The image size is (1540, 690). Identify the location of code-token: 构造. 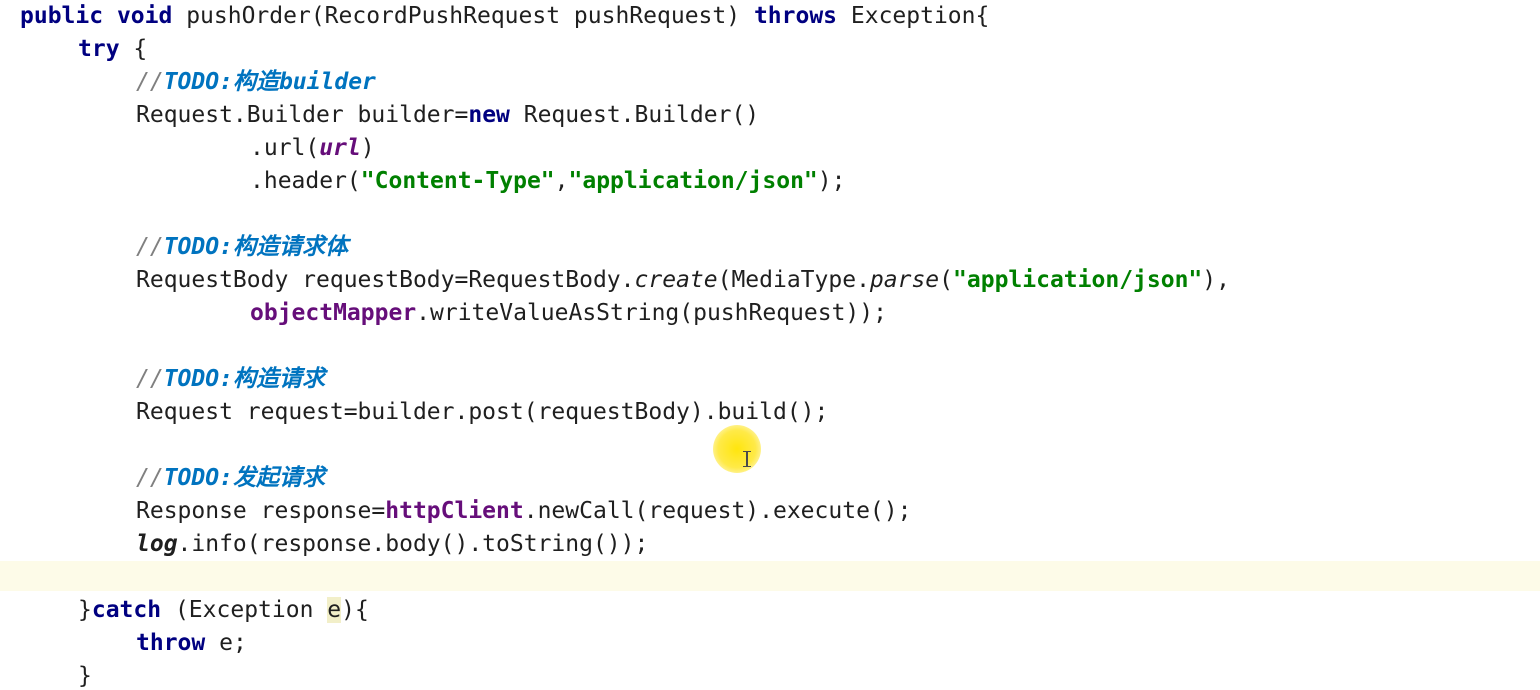
(255, 82).